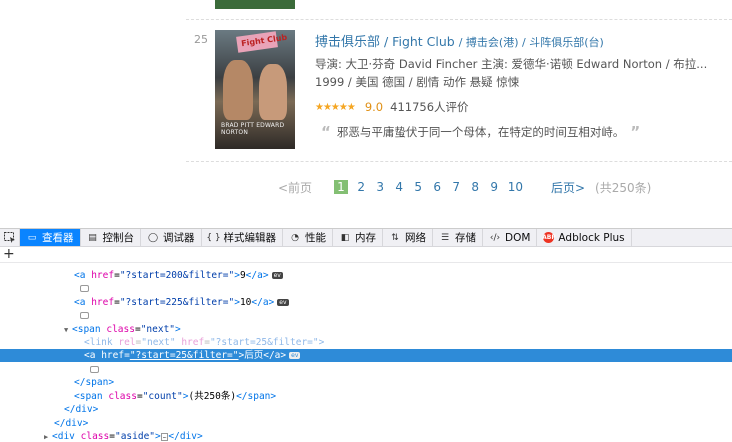  What do you see at coordinates (253, 129) in the screenshot?
I see `poster-actor-names: BRAD PITT EDWARD NORTON` at bounding box center [253, 129].